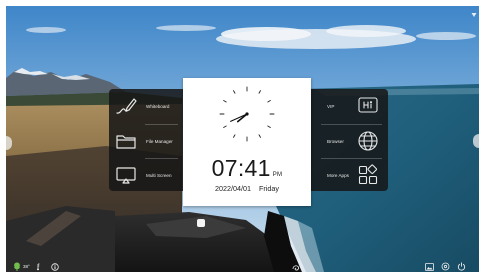  Describe the element at coordinates (269, 188) in the screenshot. I see `weekday-value: Friday` at that location.